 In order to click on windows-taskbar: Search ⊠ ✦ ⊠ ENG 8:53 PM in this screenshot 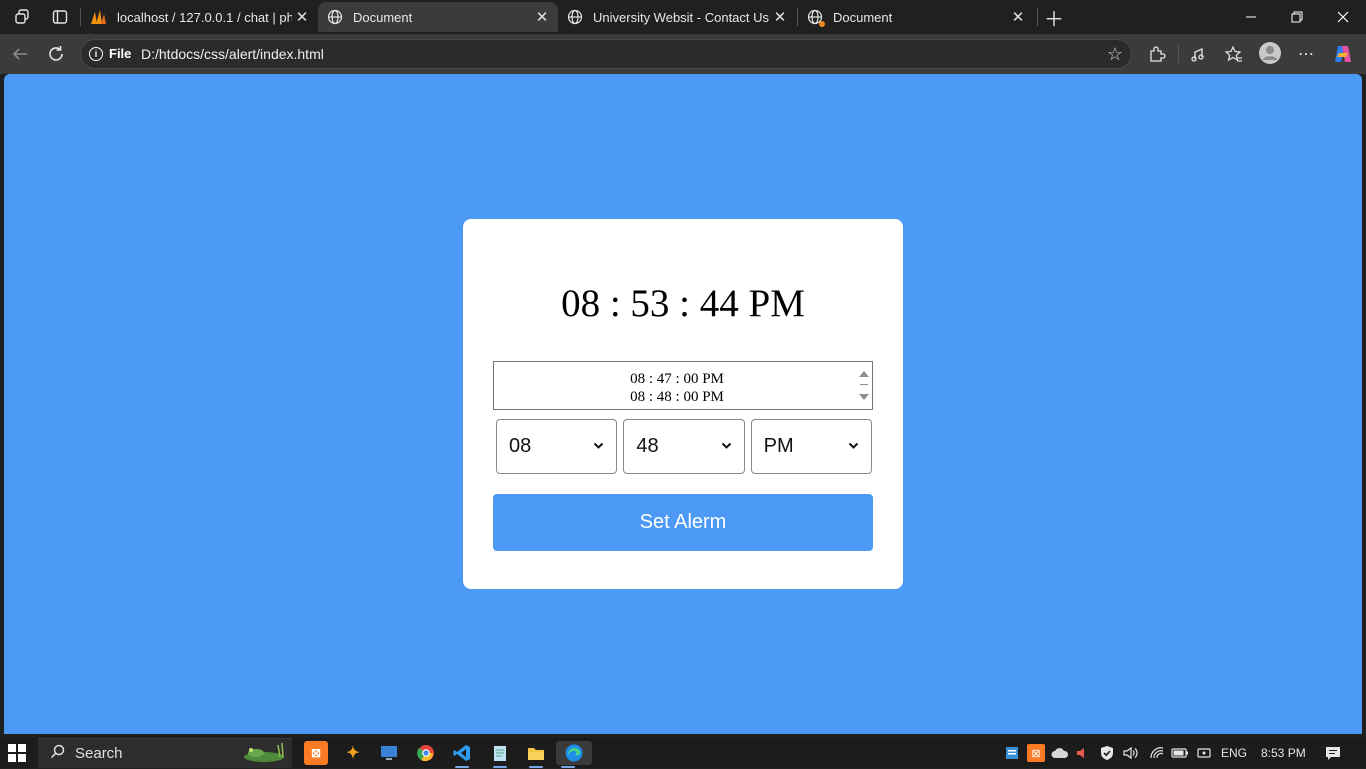, I will do `click(683, 753)`.